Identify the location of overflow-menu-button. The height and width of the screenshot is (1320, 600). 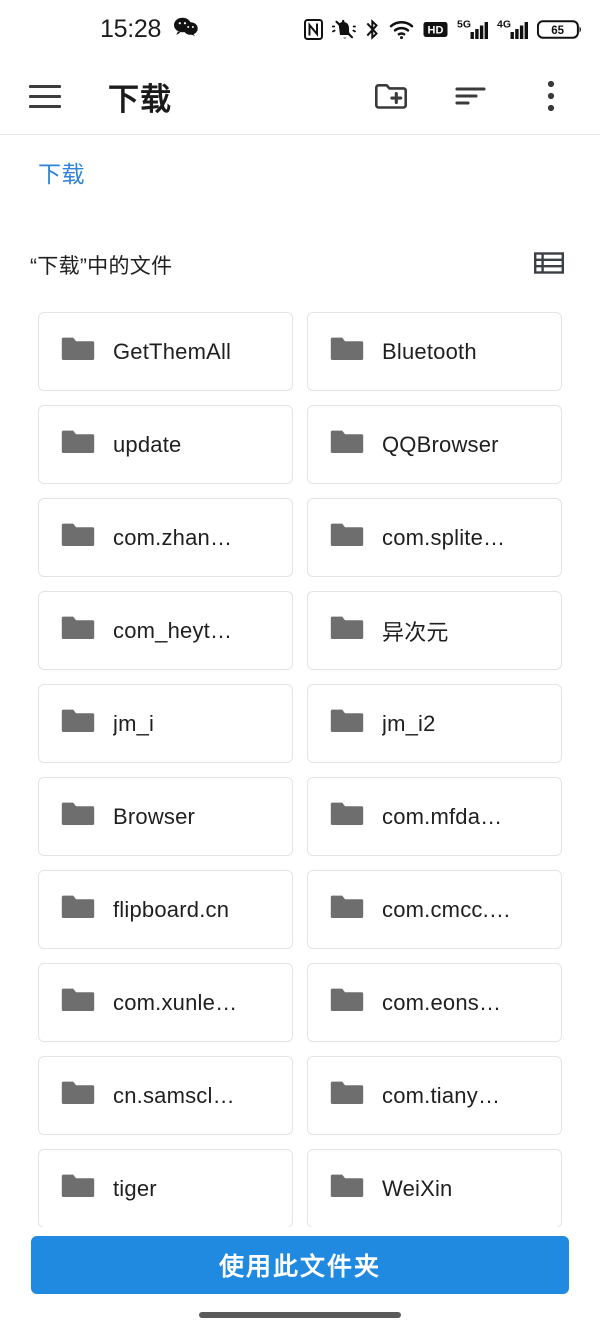
(551, 96).